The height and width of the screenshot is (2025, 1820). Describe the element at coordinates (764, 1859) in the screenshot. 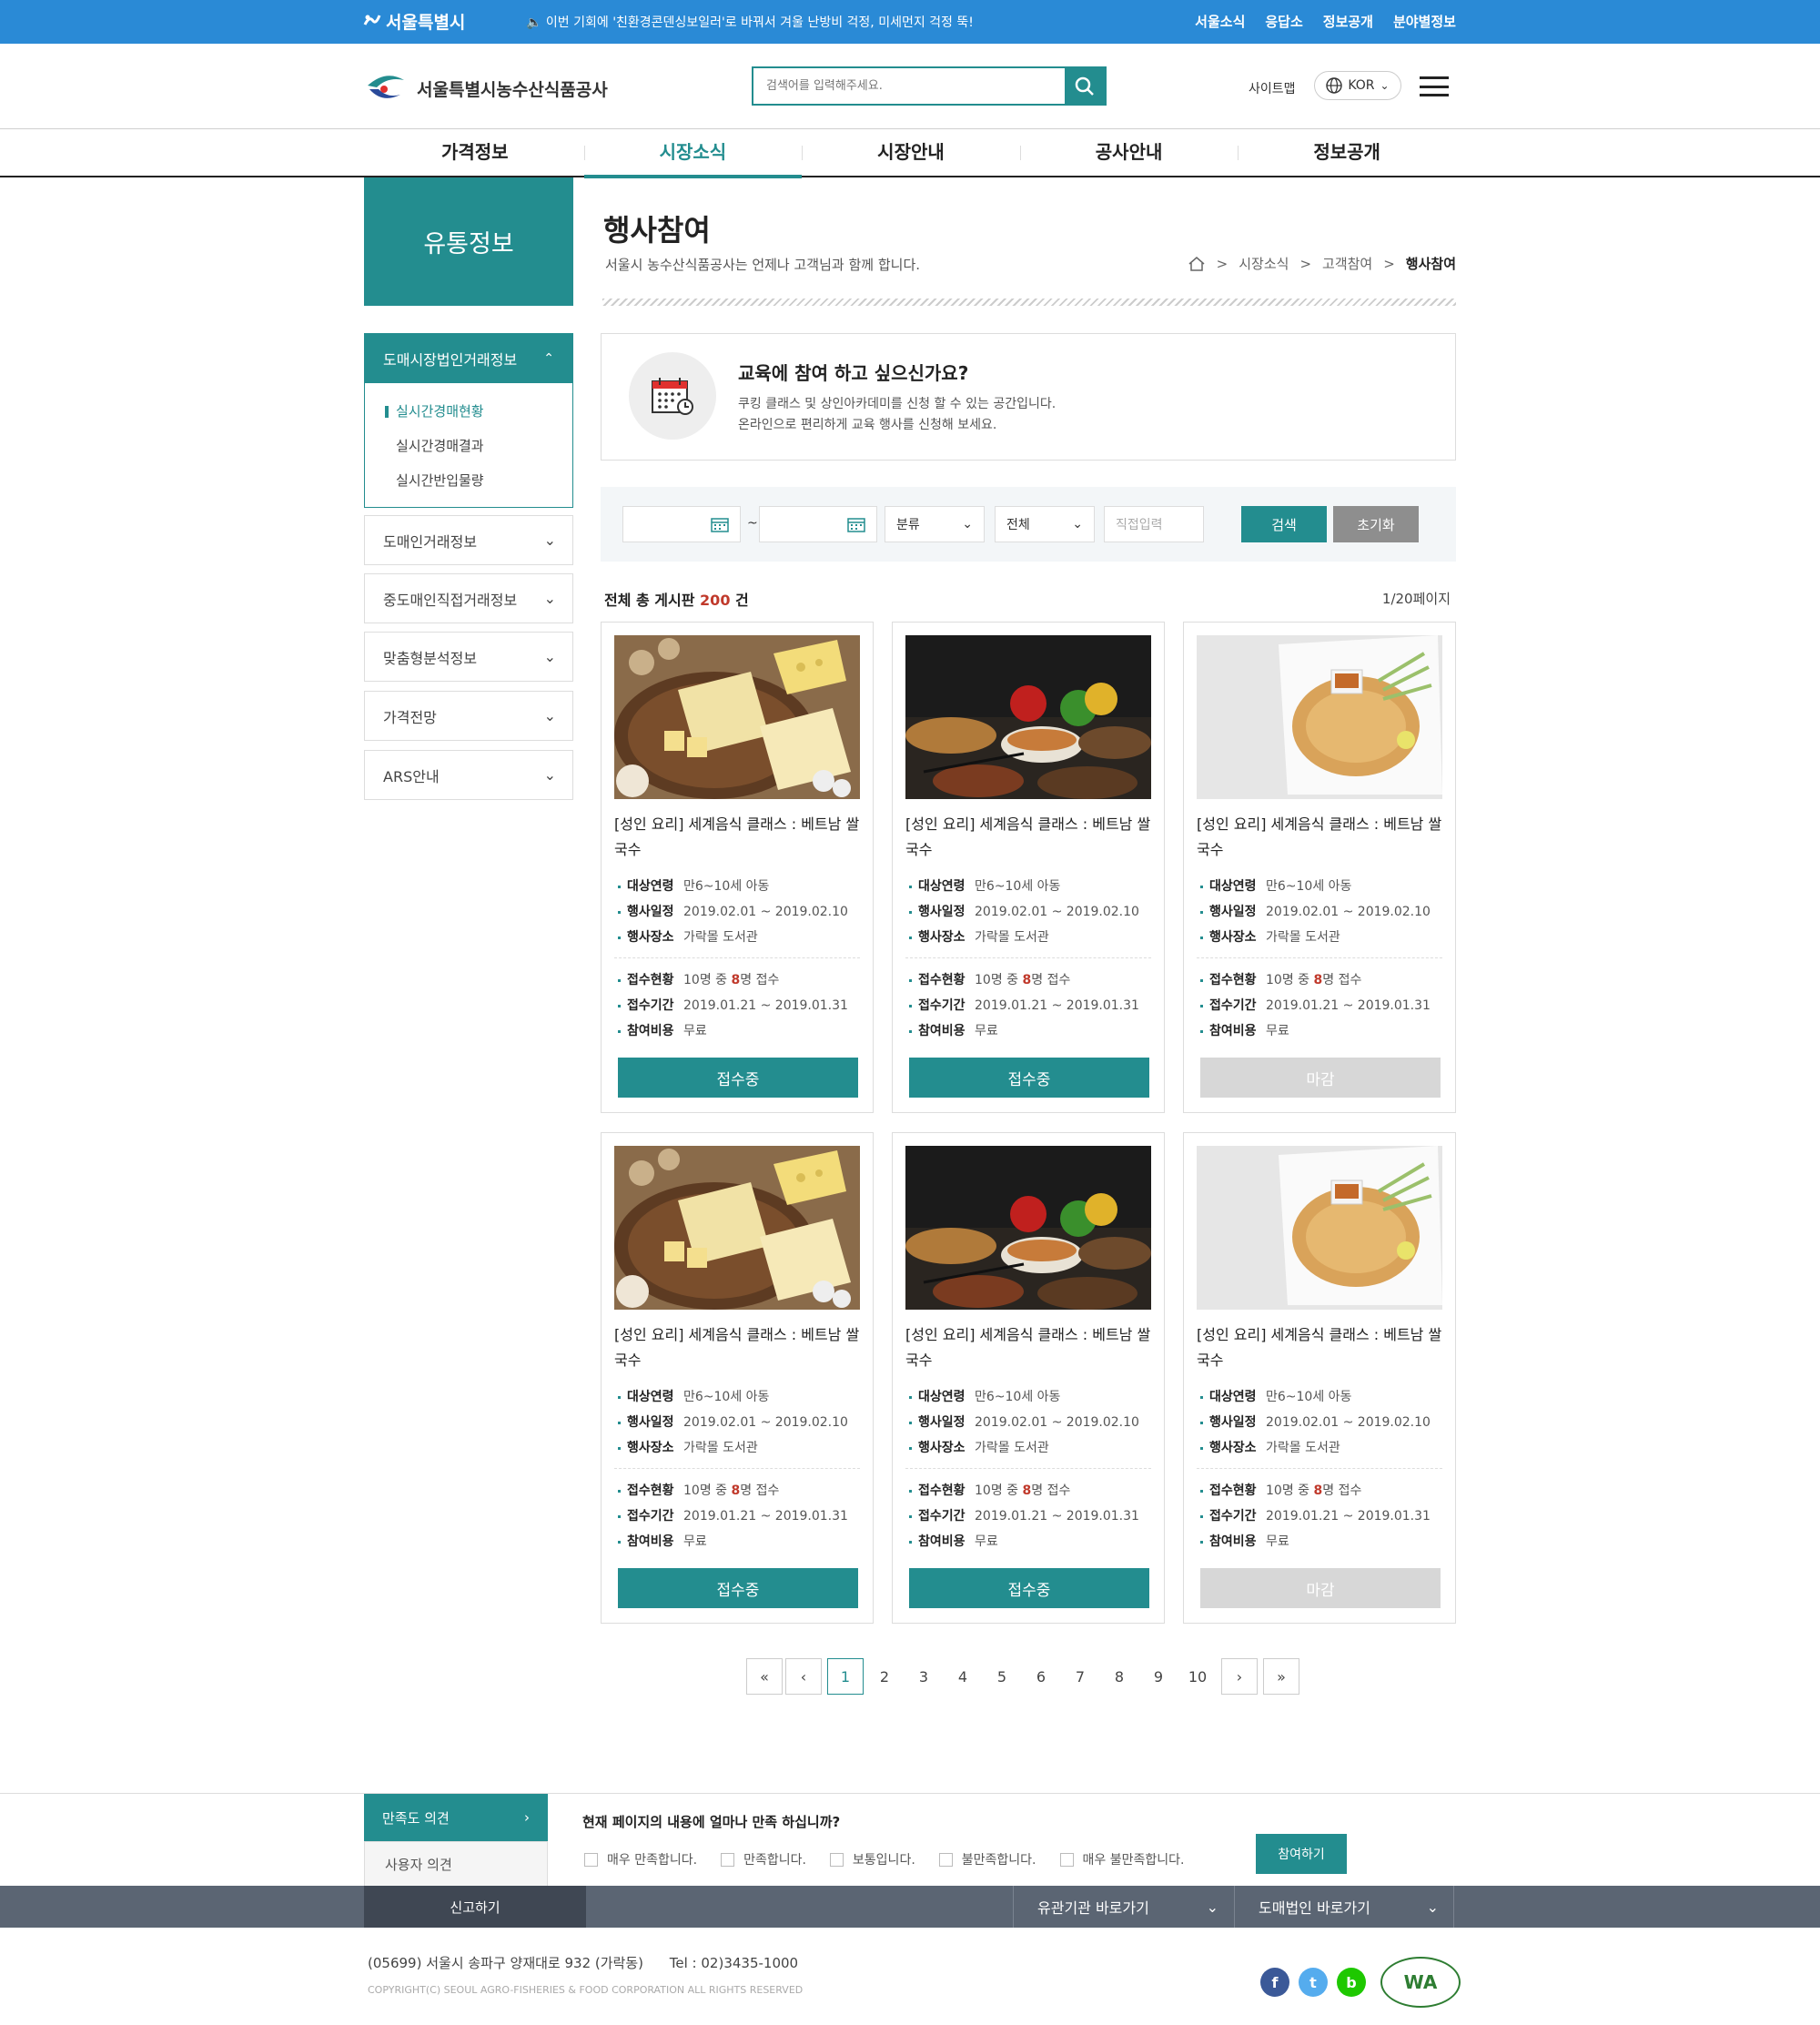

I see `survey-option: 만족합니다.` at that location.